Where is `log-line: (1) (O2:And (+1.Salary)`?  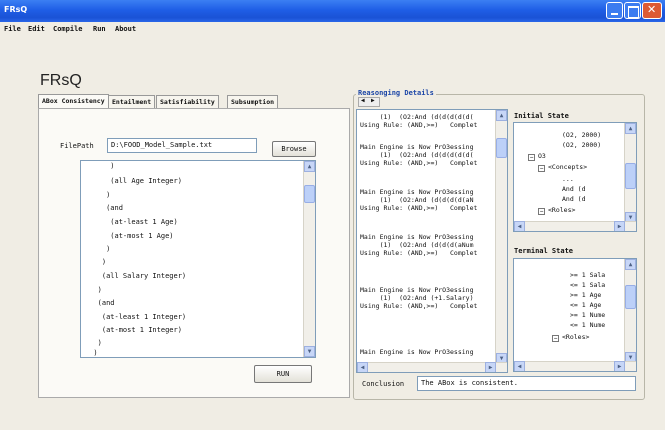
log-line: (1) (O2:And (+1.Salary) is located at coordinates (417, 298).